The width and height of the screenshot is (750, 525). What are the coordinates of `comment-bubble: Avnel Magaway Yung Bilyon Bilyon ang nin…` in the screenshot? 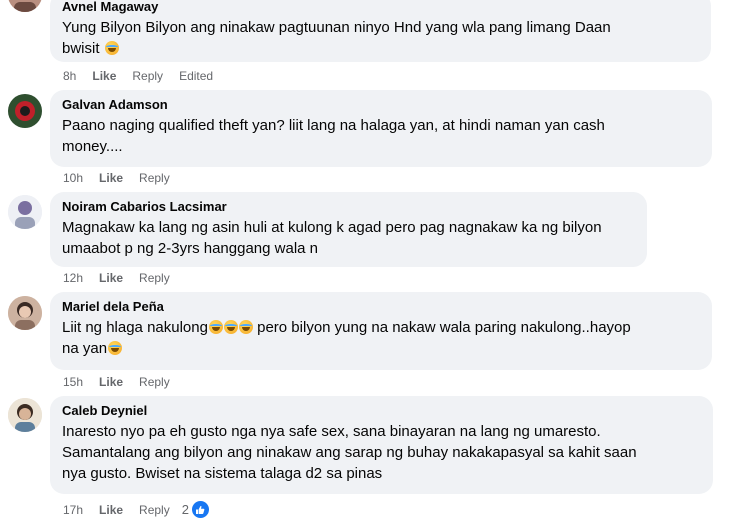 It's located at (380, 31).